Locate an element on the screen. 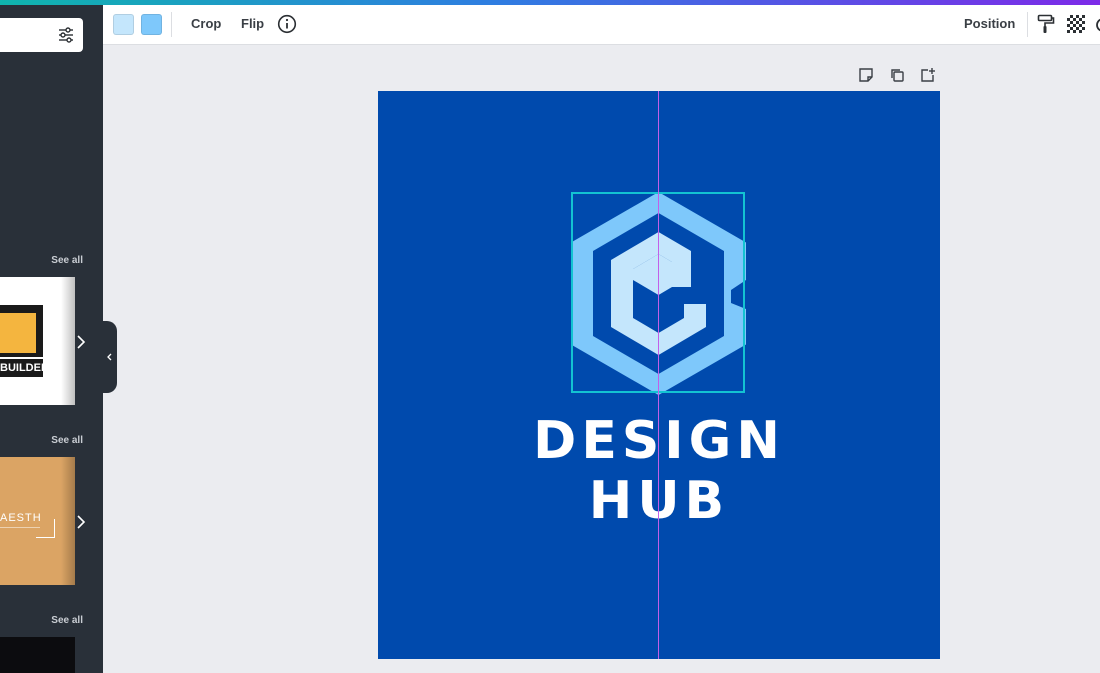 The image size is (1100, 673). add-page-icon is located at coordinates (928, 75).